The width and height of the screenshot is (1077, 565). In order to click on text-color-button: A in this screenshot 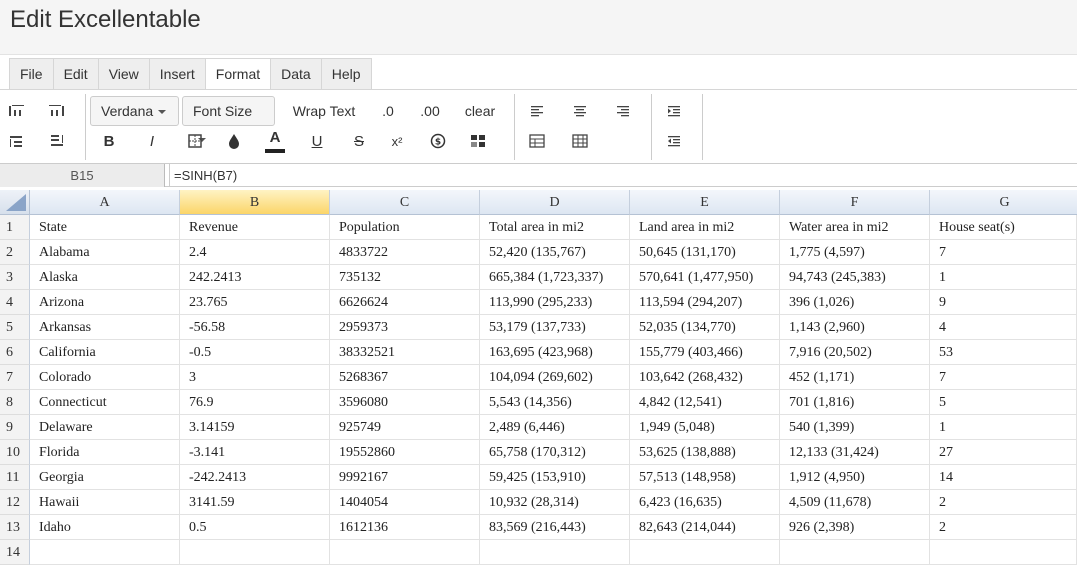, I will do `click(275, 141)`.